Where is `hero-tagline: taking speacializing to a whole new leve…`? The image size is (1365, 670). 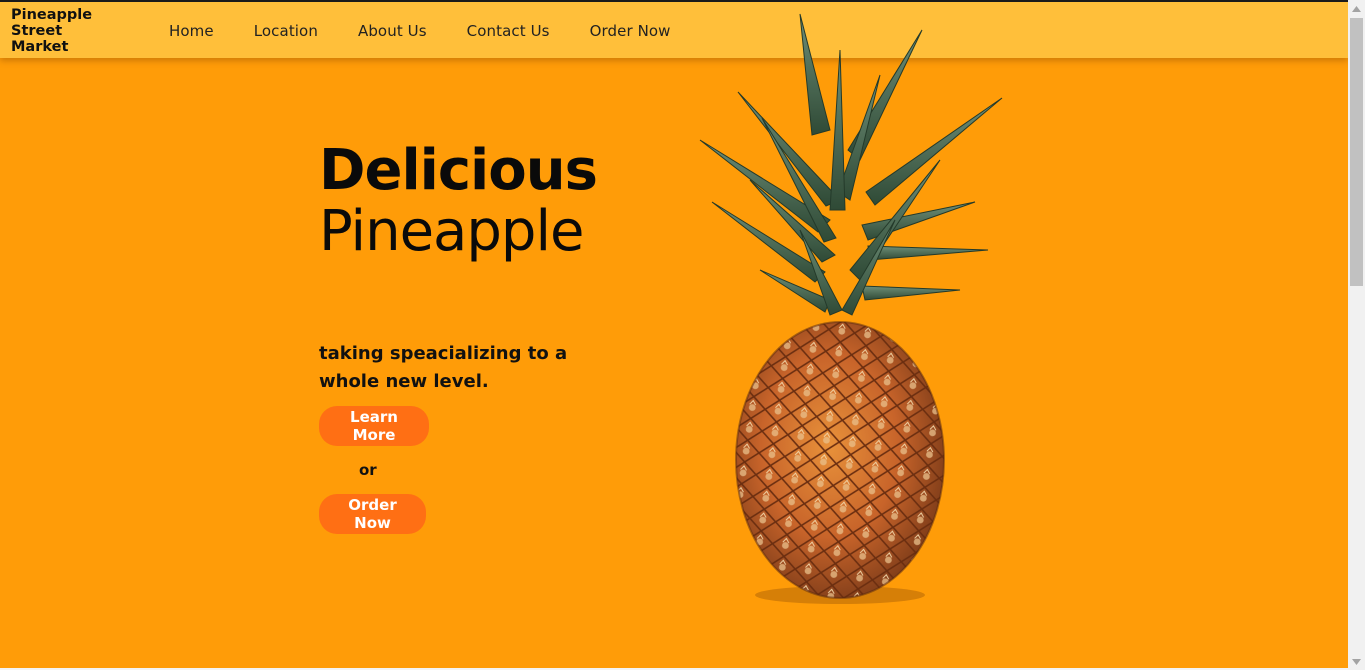
hero-tagline: taking speacializing to a whole new leve… is located at coordinates (443, 367).